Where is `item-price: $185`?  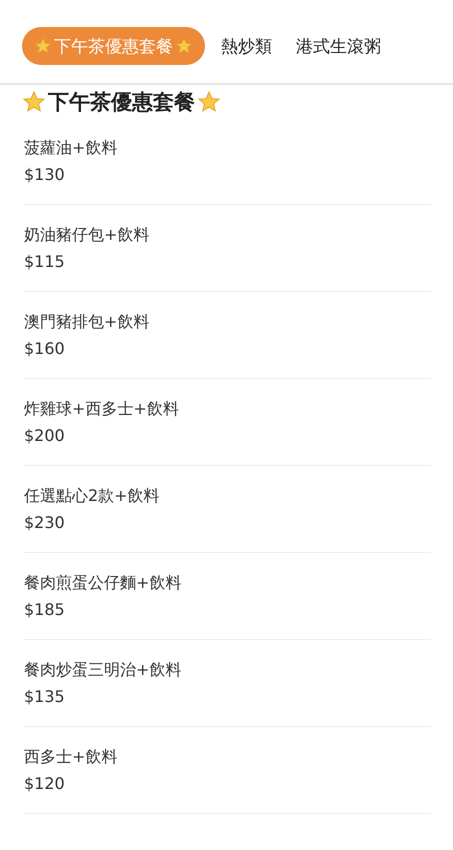
item-price: $185 is located at coordinates (45, 610).